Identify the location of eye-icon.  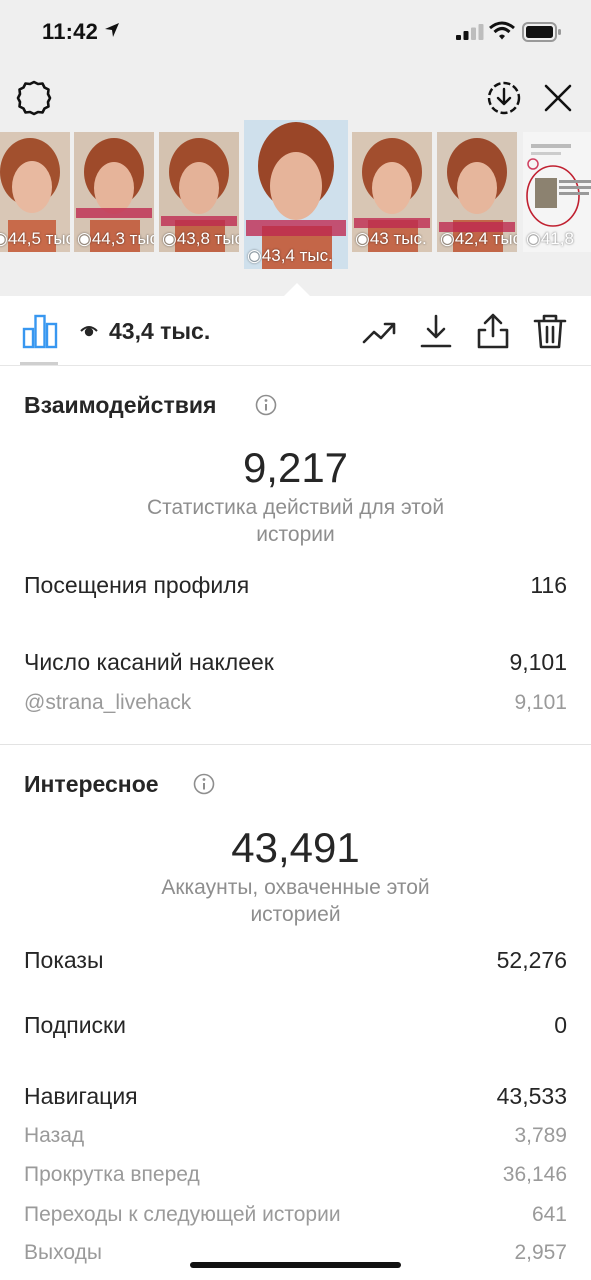
(89, 331).